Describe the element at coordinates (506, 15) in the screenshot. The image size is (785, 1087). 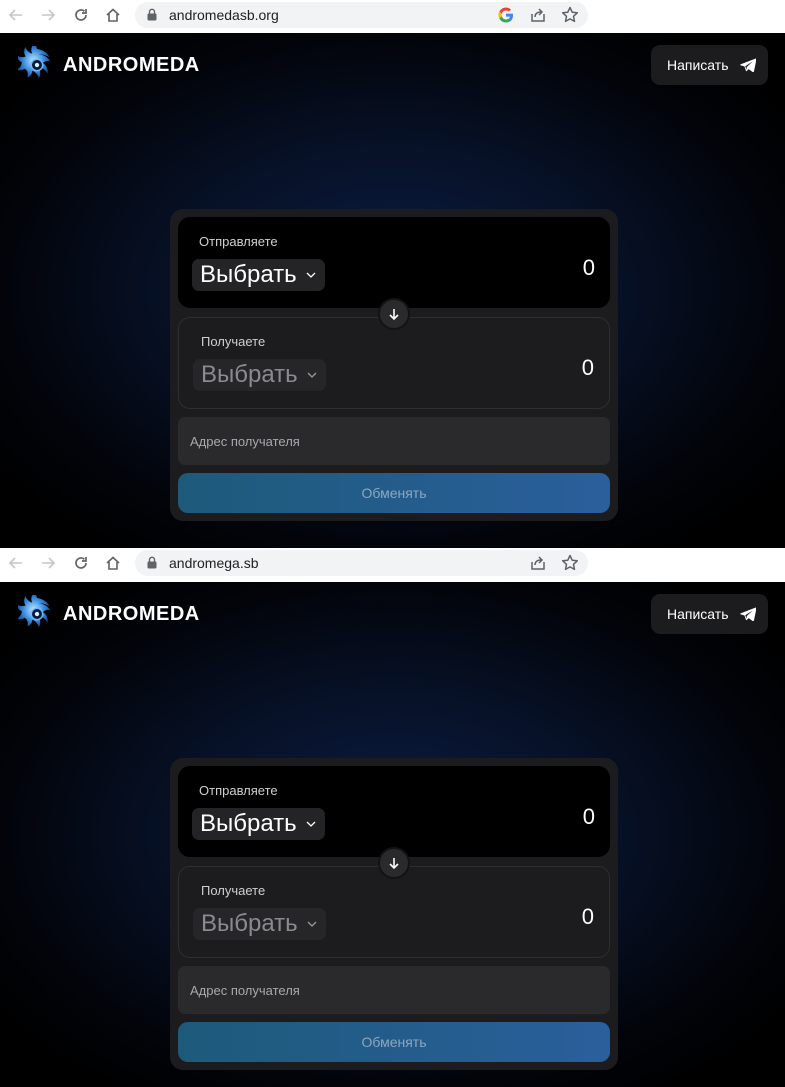
I see `google-icon` at that location.